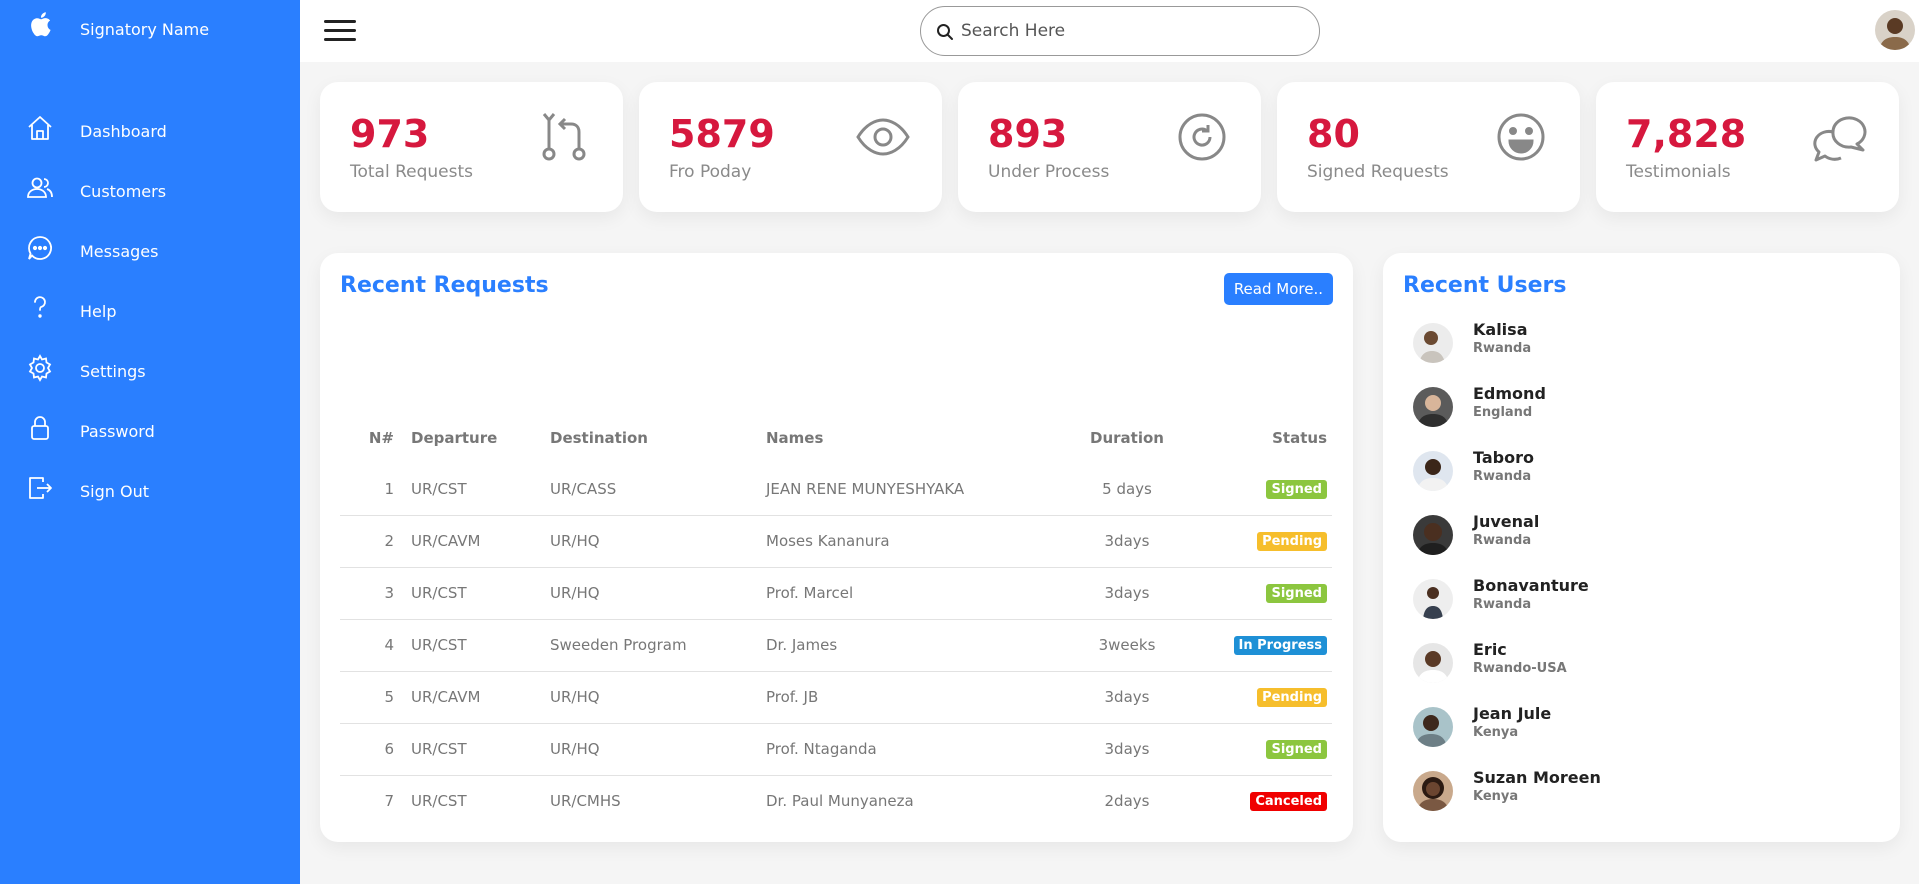 This screenshot has width=1919, height=884. What do you see at coordinates (123, 131) in the screenshot?
I see `sidebar-item-label: Dashboard` at bounding box center [123, 131].